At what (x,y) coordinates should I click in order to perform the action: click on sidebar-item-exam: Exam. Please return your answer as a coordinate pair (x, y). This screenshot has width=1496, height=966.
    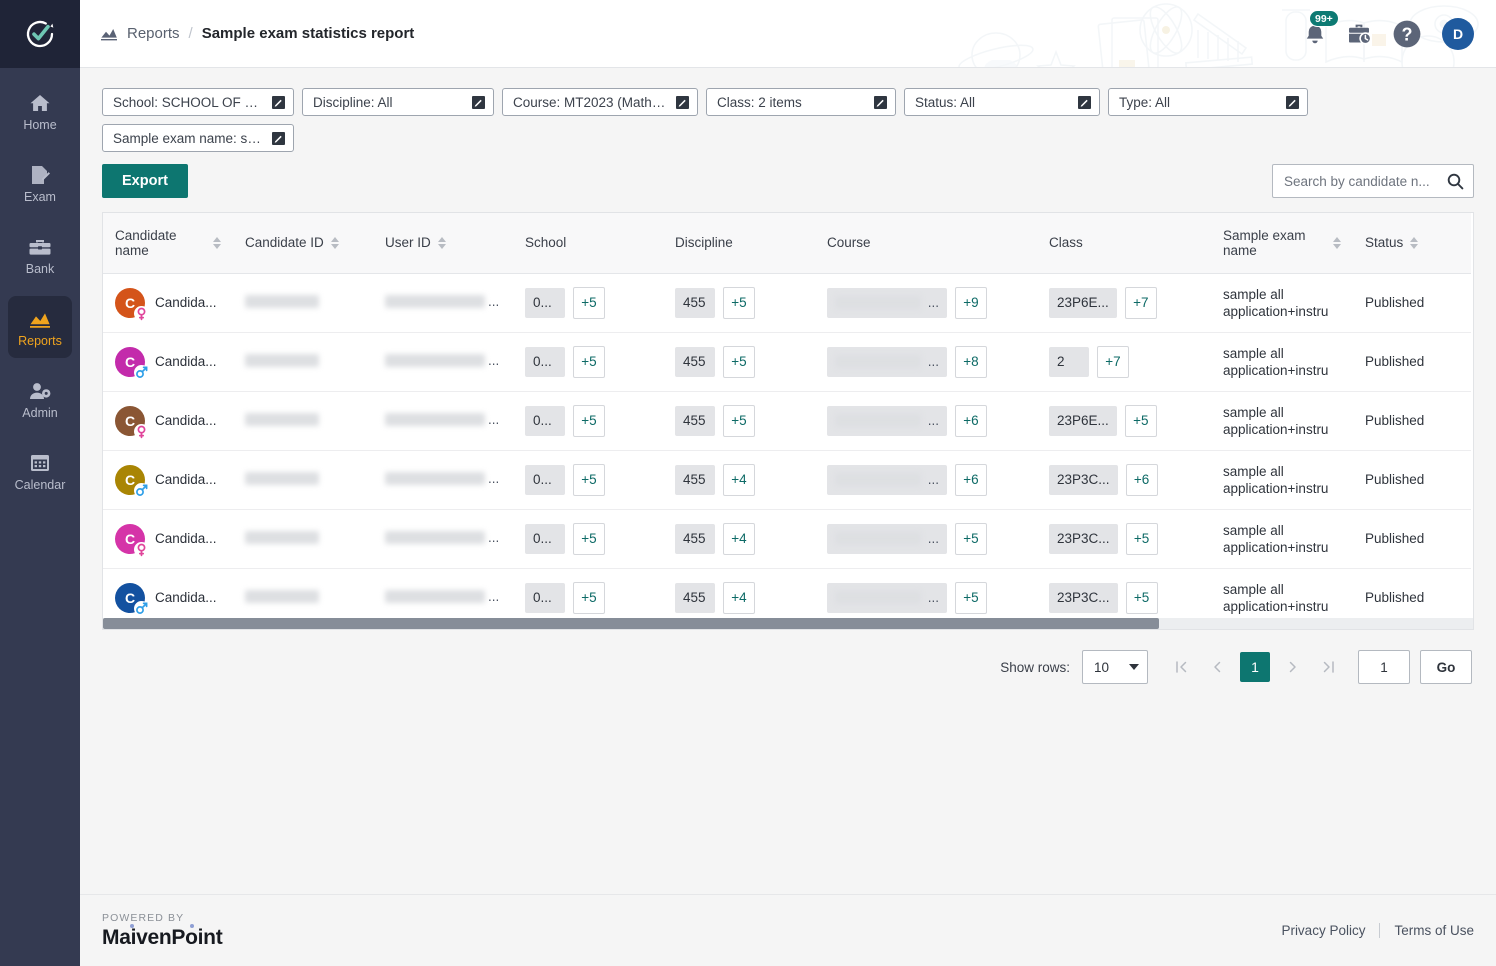
    Looking at the image, I should click on (40, 183).